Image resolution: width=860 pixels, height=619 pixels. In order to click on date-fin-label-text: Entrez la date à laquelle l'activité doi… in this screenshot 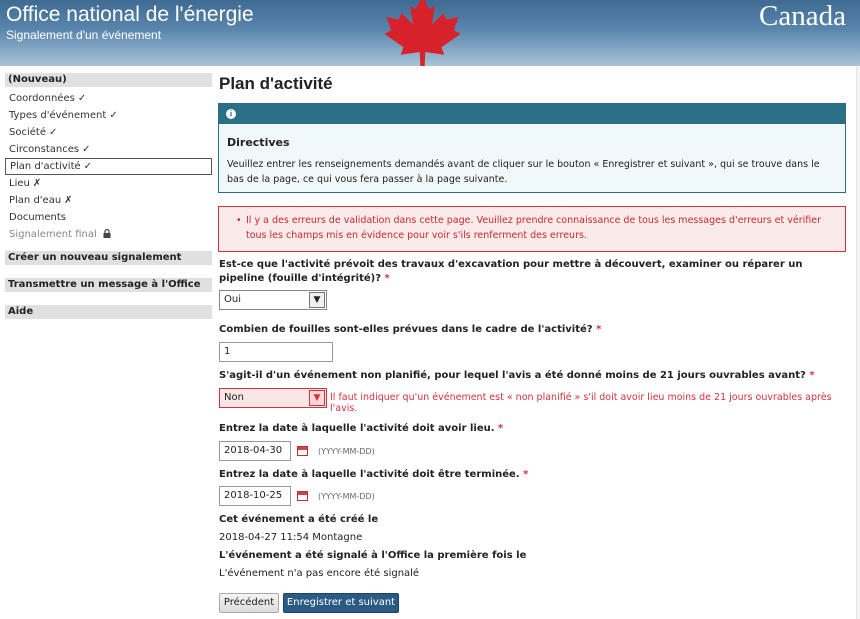, I will do `click(369, 474)`.